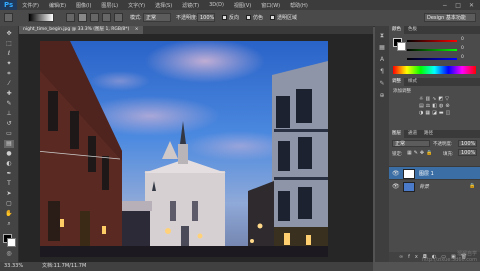 This screenshot has height=271, width=480. I want to click on menu-image: 图像(I), so click(83, 5).